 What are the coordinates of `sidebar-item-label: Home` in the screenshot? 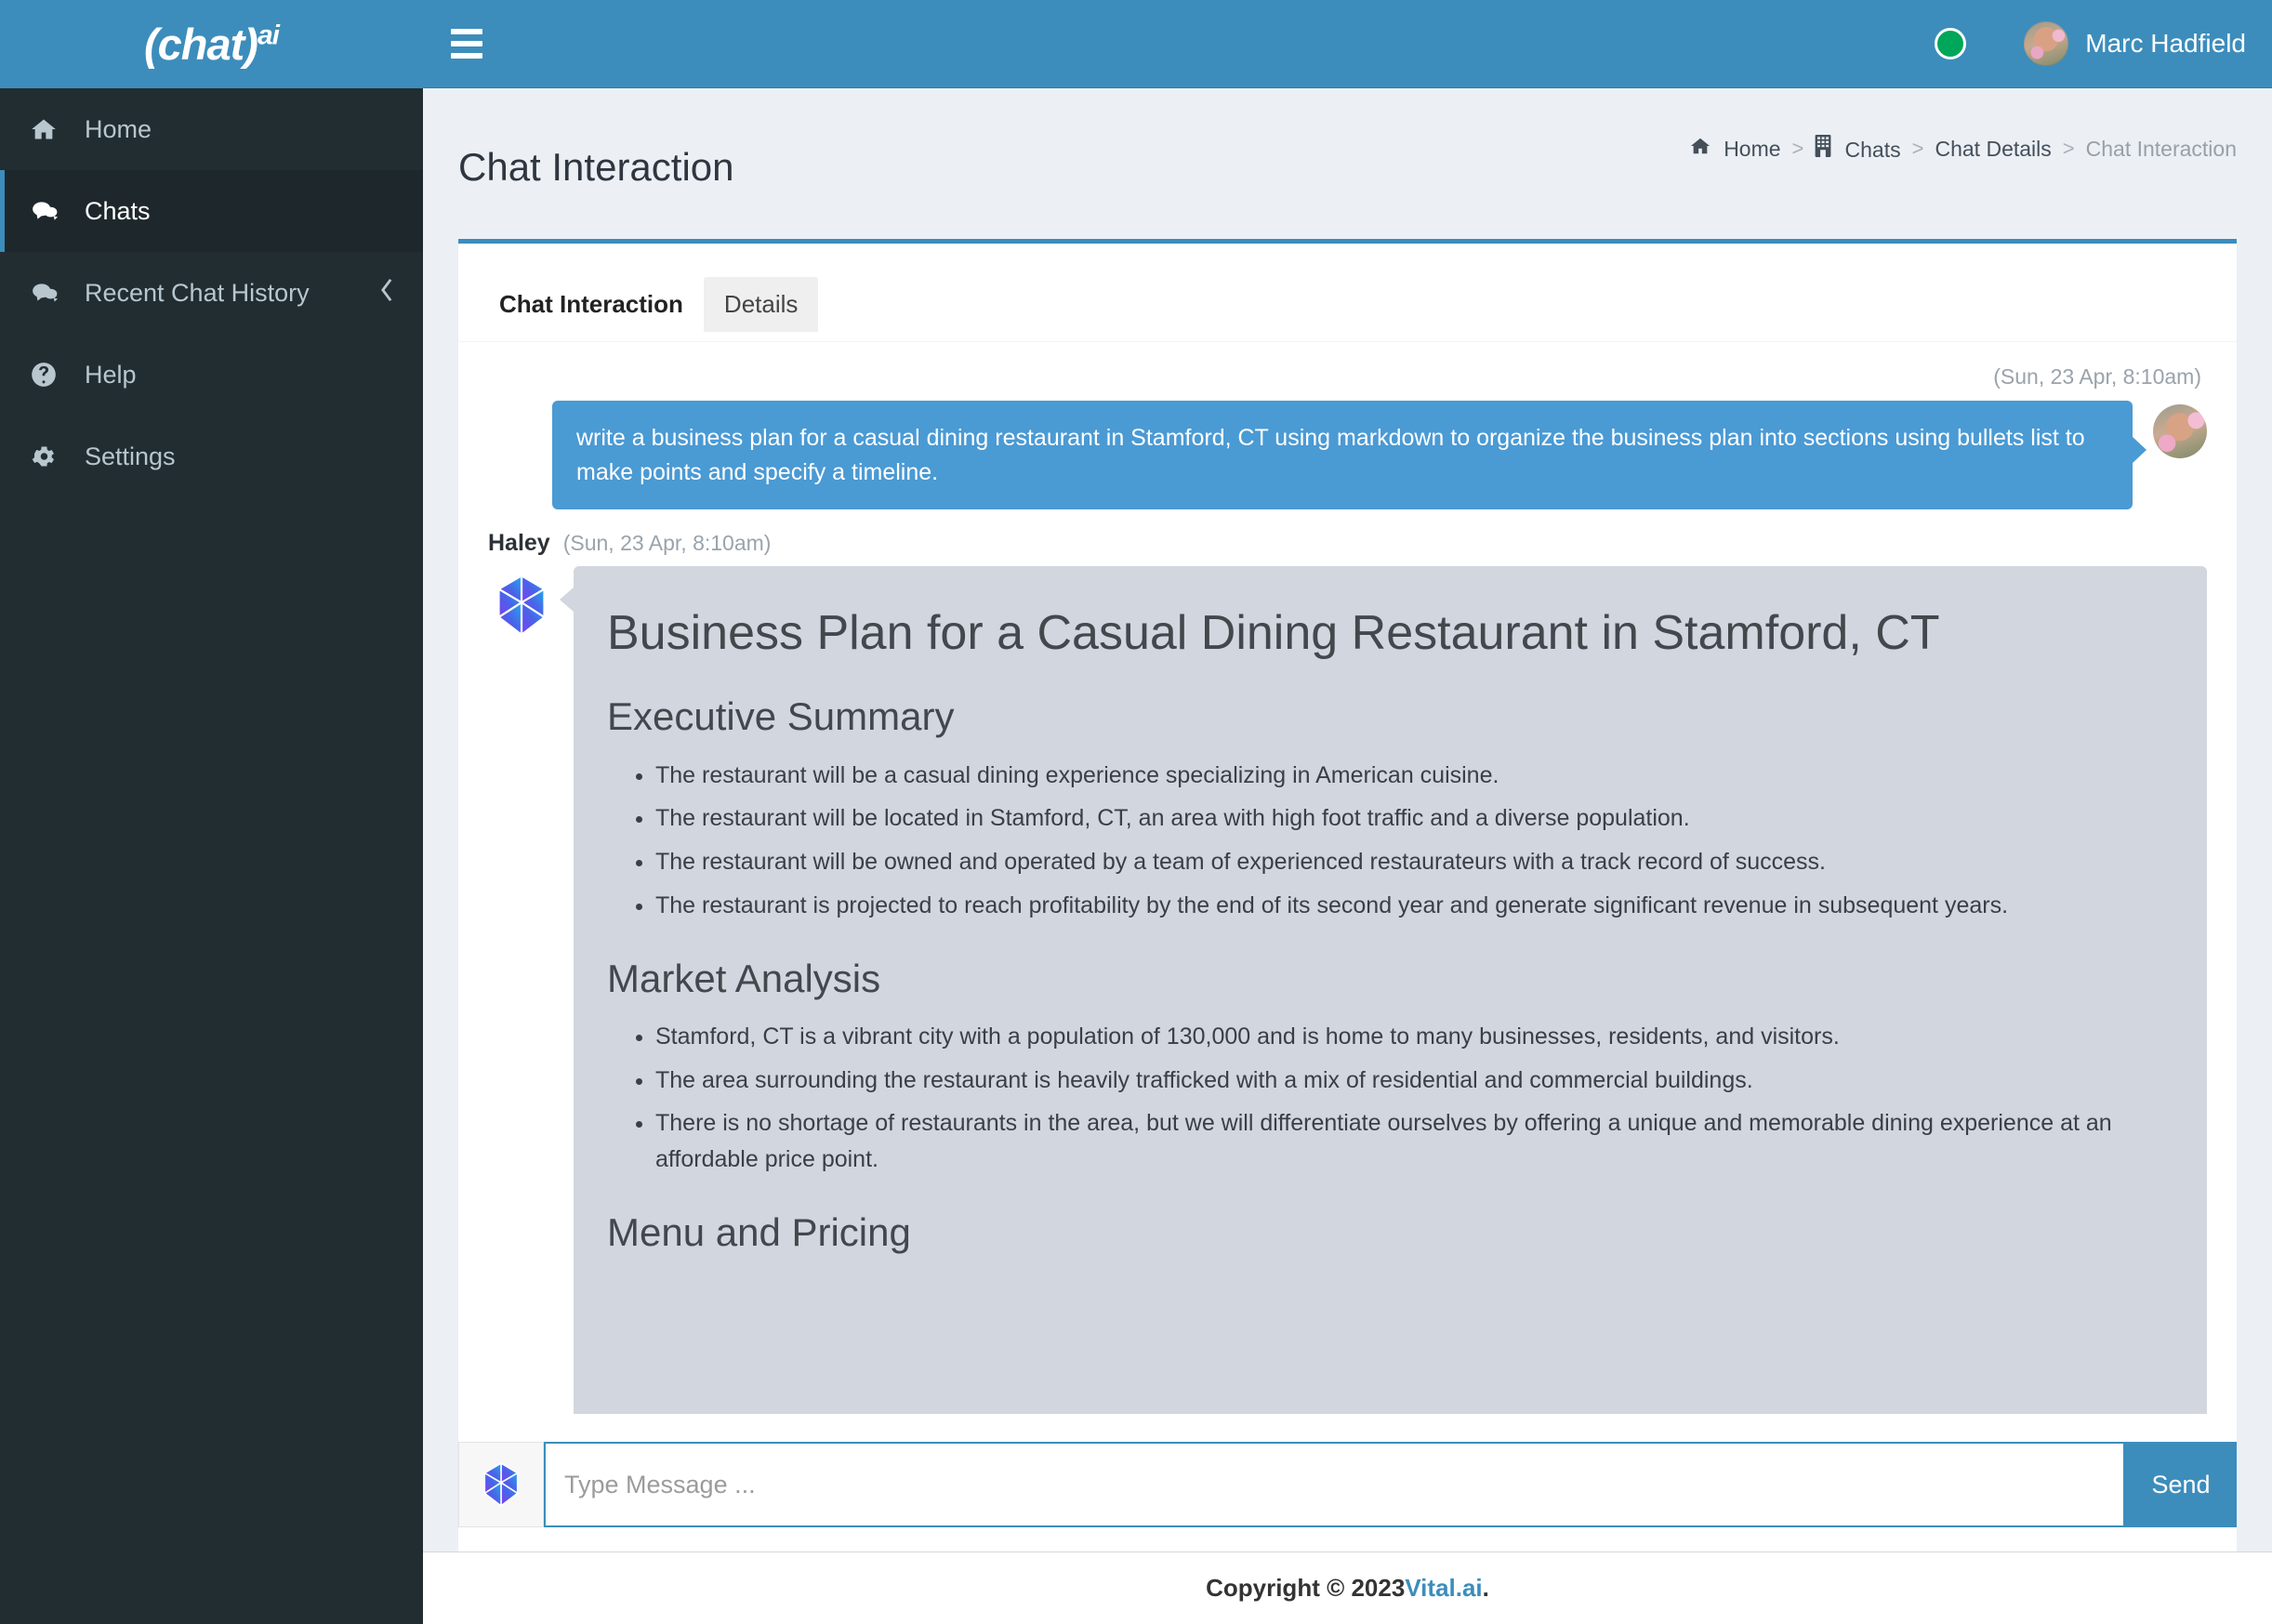 It's located at (119, 129).